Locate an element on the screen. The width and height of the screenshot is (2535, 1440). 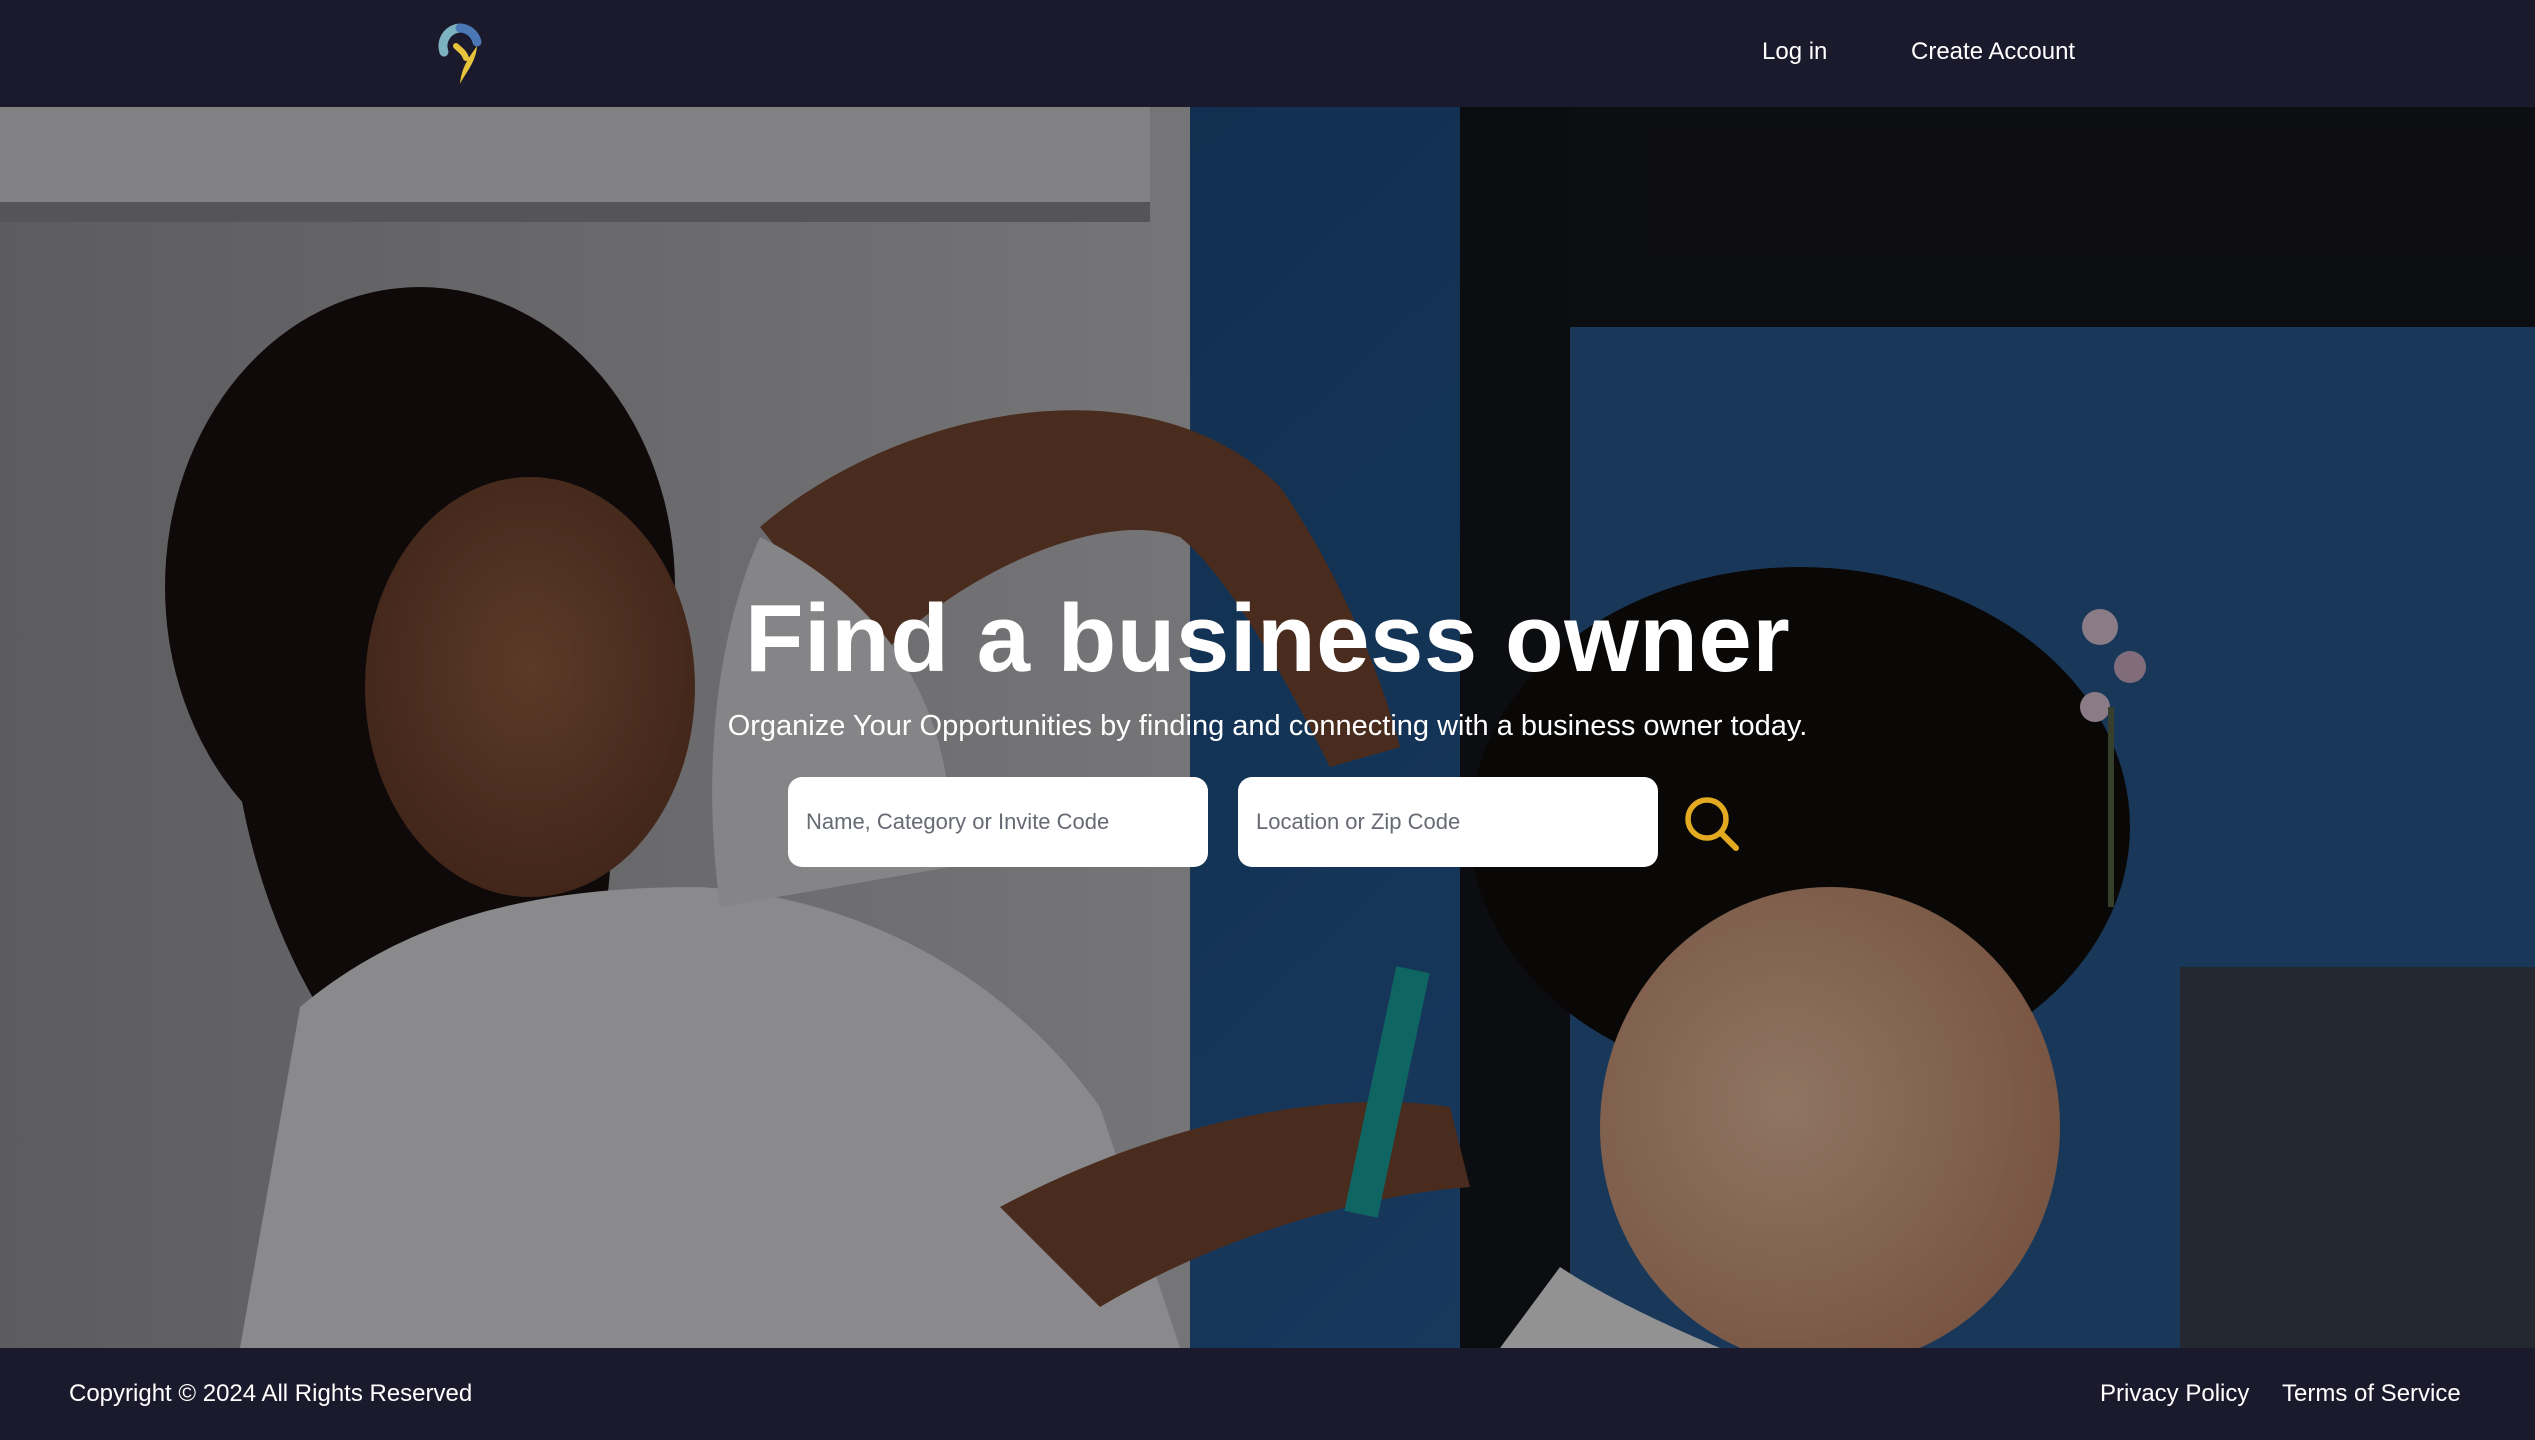
location-pin-logo-icon is located at coordinates (460, 53).